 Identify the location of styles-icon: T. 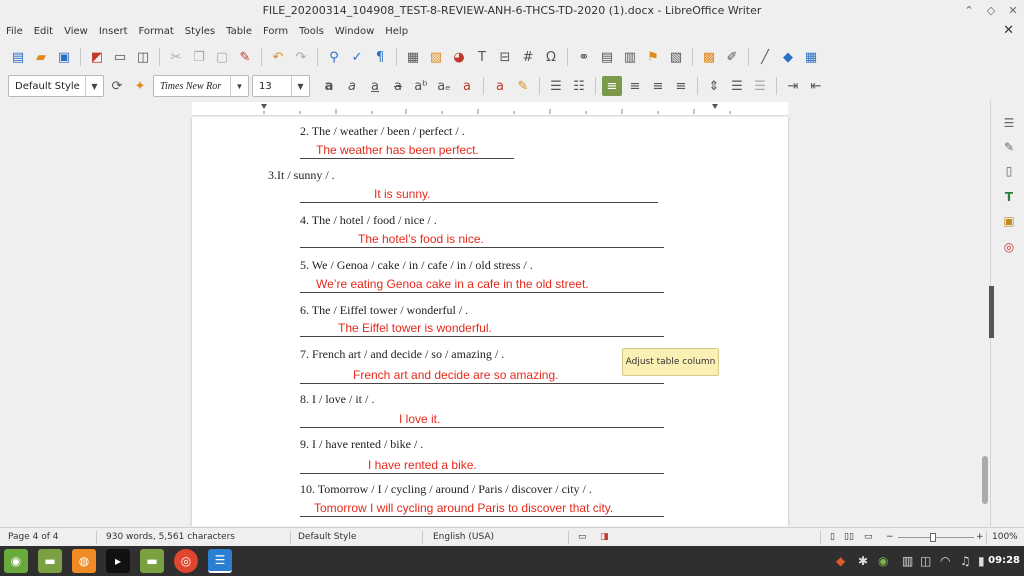
(1009, 197).